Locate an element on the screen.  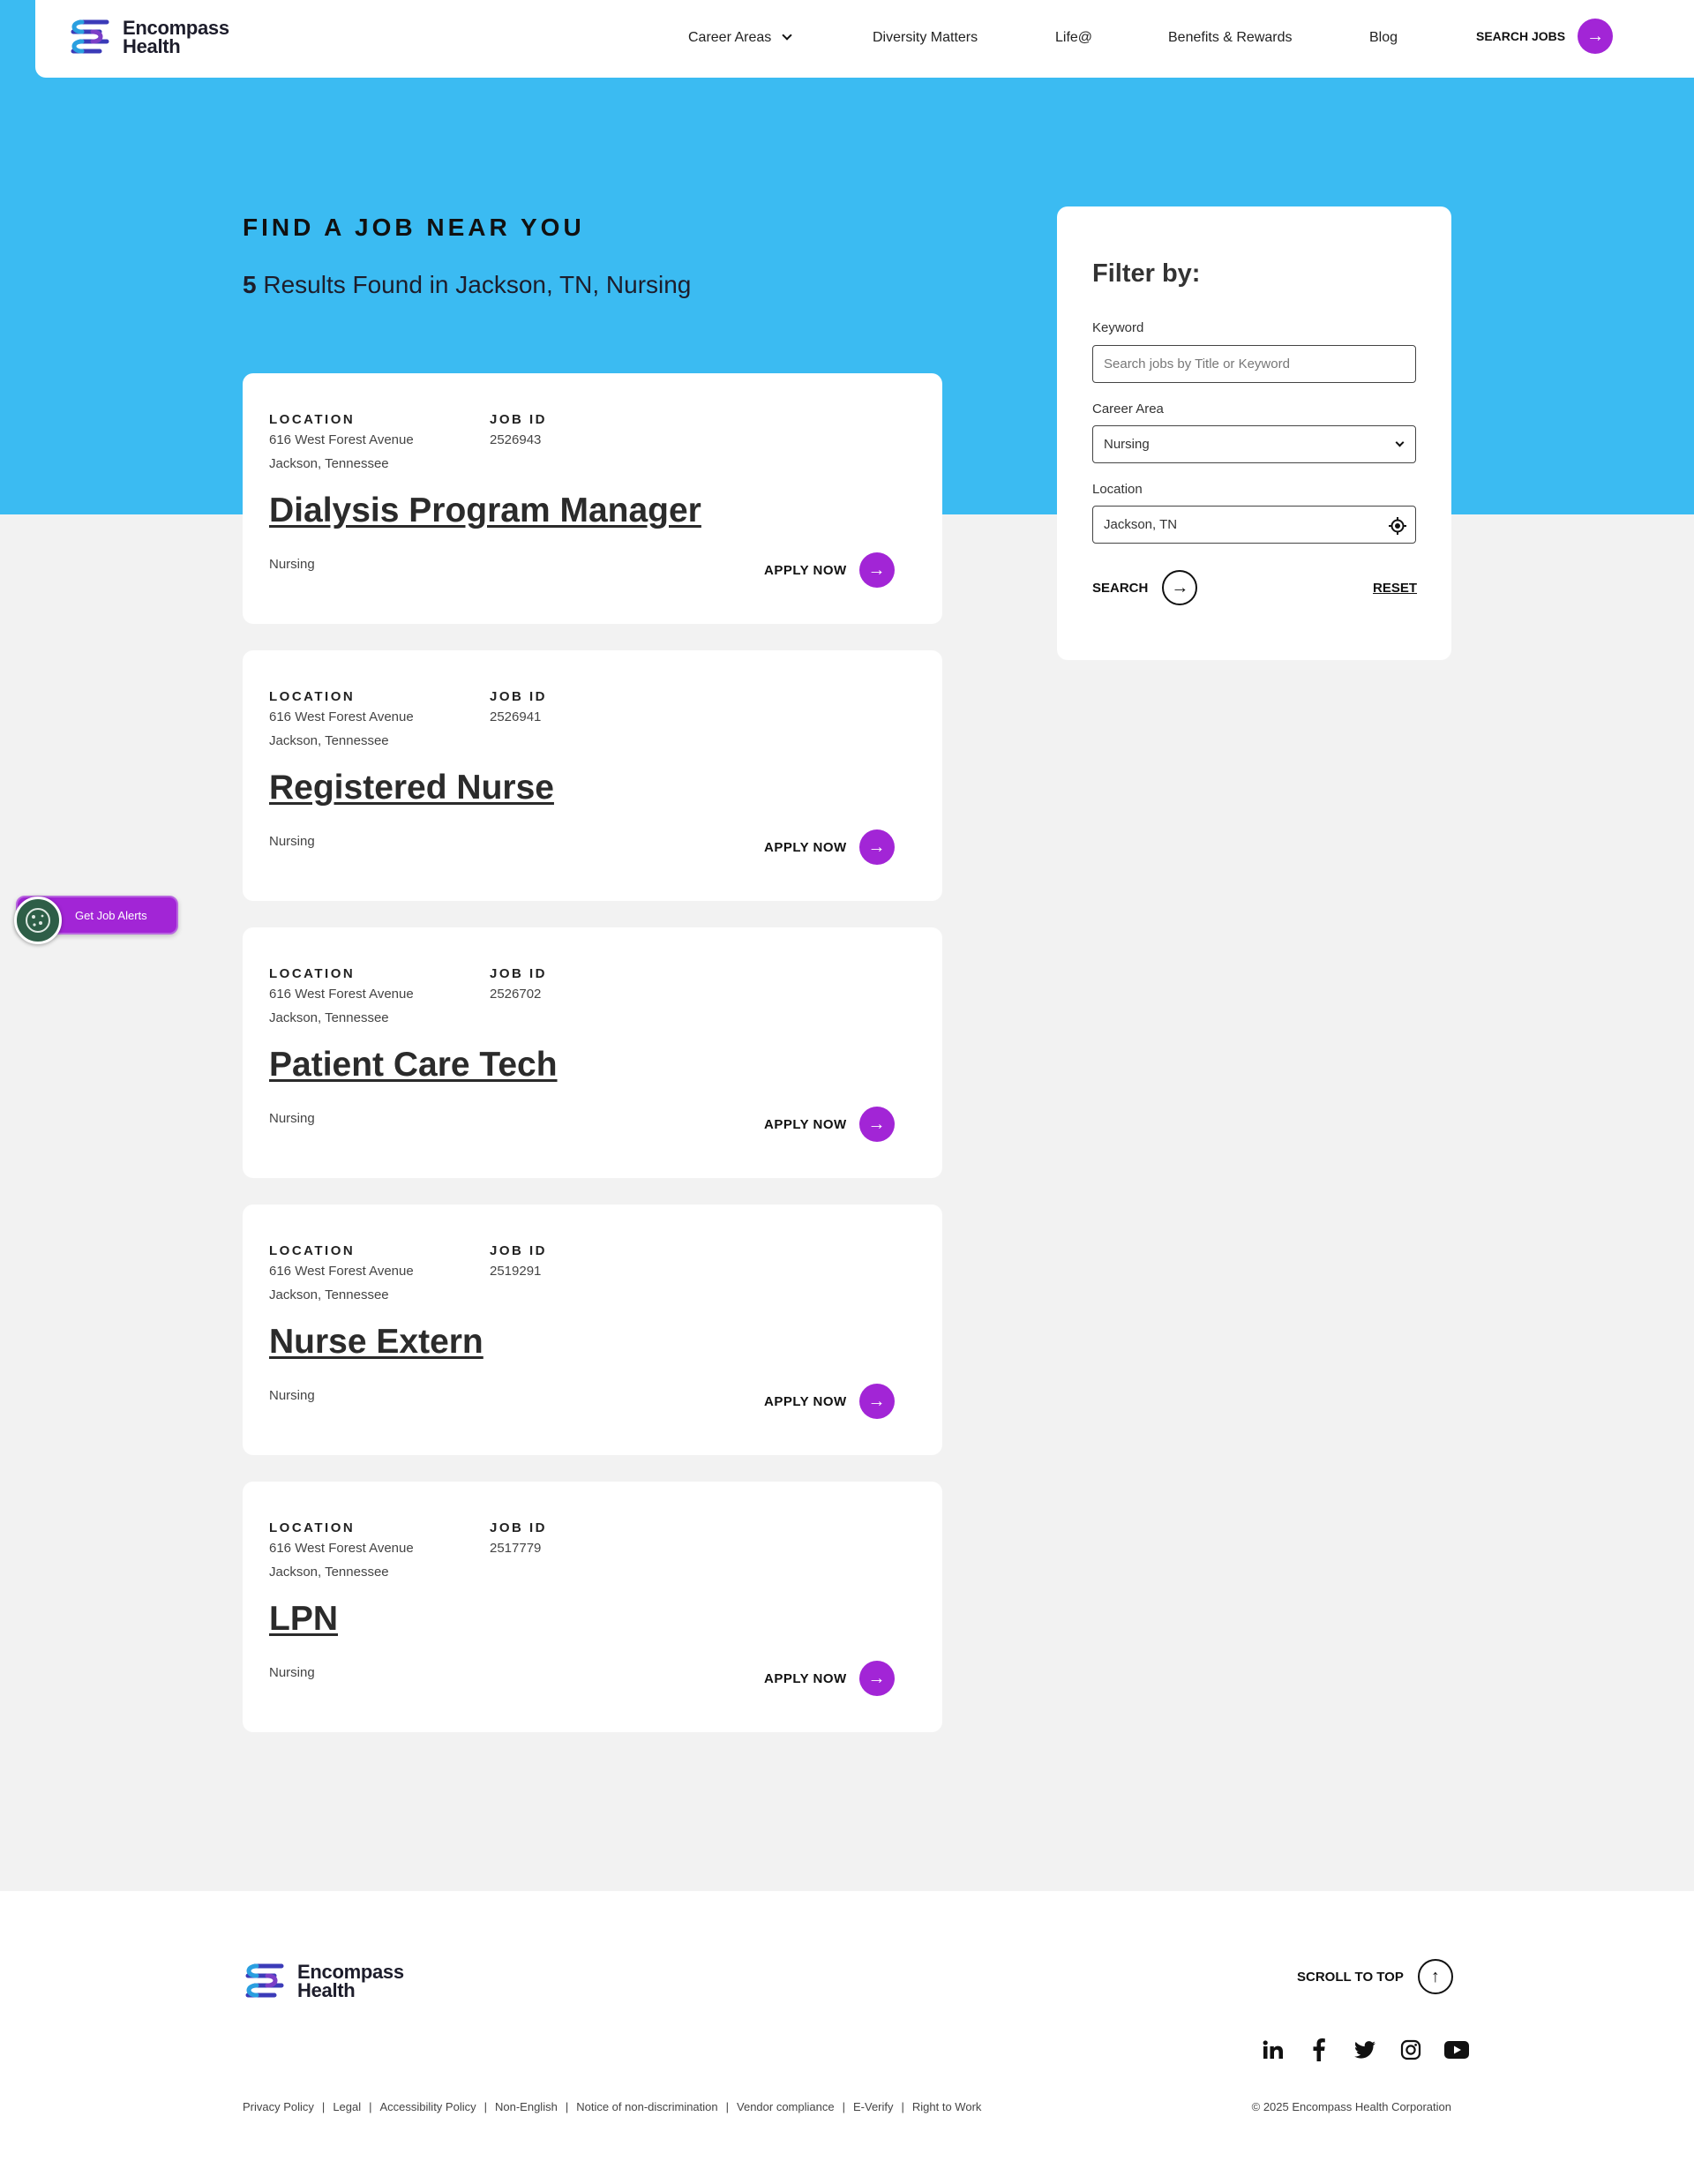
results-text: Results Found in Jackson, TN, Nursing is located at coordinates (478, 284).